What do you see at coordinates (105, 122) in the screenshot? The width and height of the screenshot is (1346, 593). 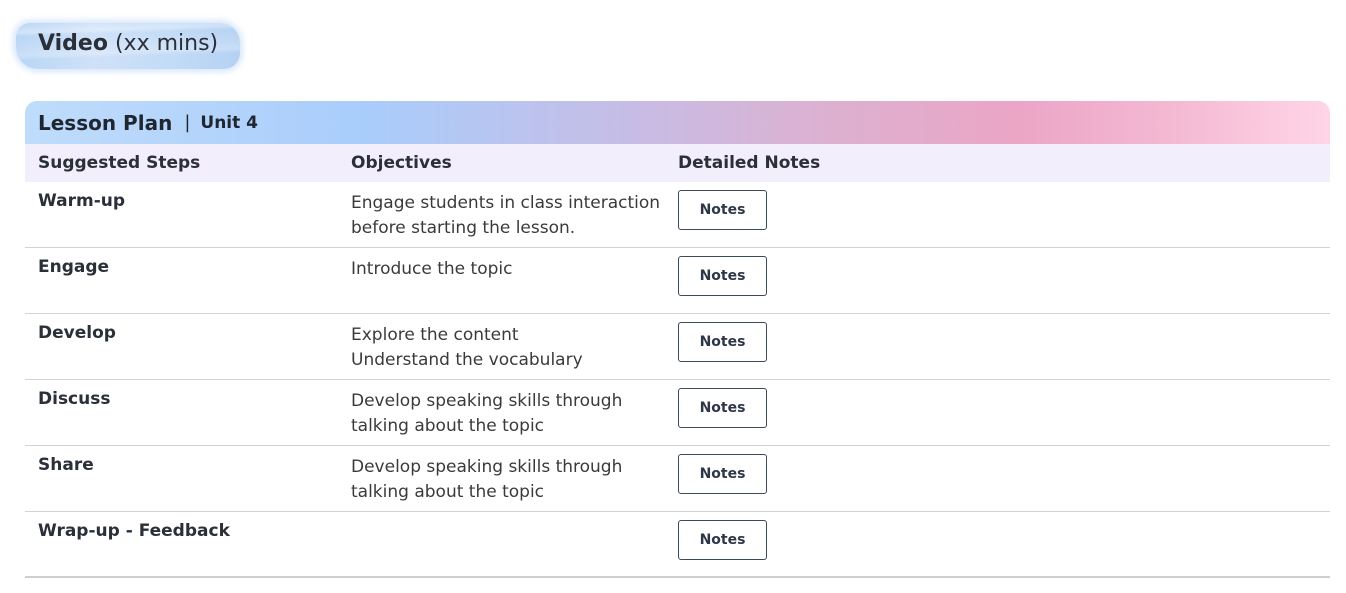 I see `lesson-plan-title: Lesson Plan` at bounding box center [105, 122].